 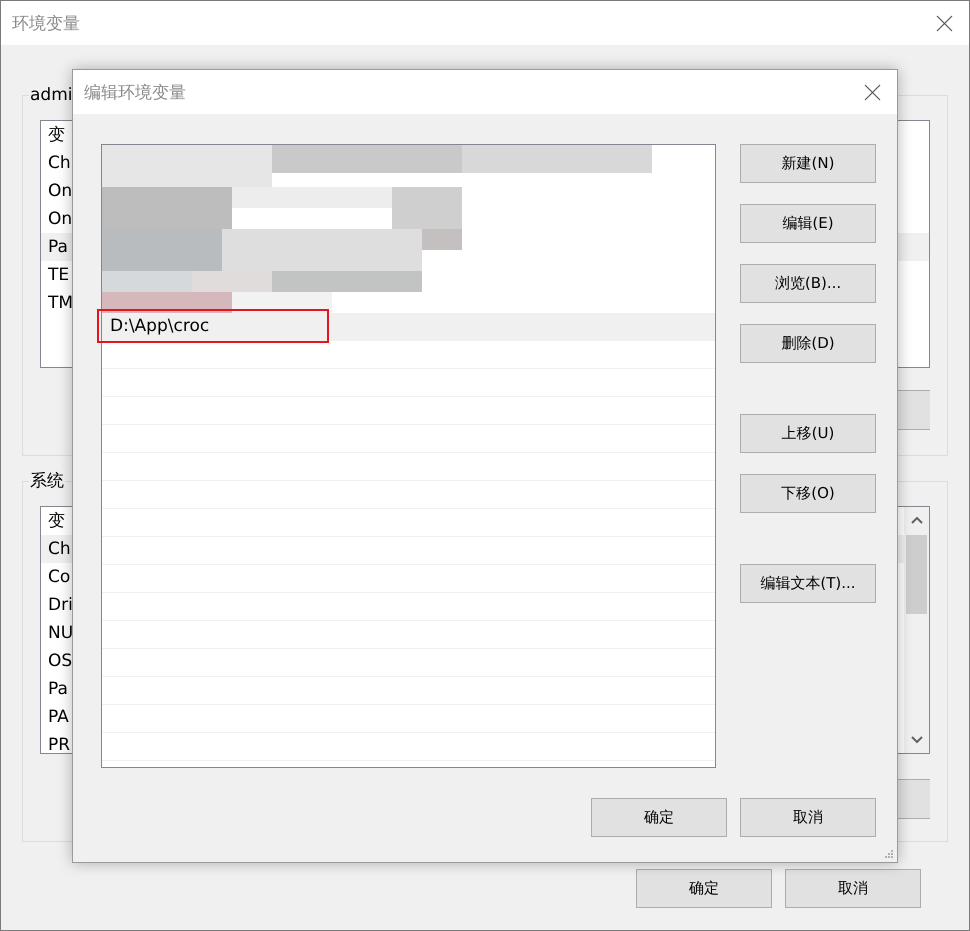 What do you see at coordinates (917, 520) in the screenshot?
I see `chevron-up-icon` at bounding box center [917, 520].